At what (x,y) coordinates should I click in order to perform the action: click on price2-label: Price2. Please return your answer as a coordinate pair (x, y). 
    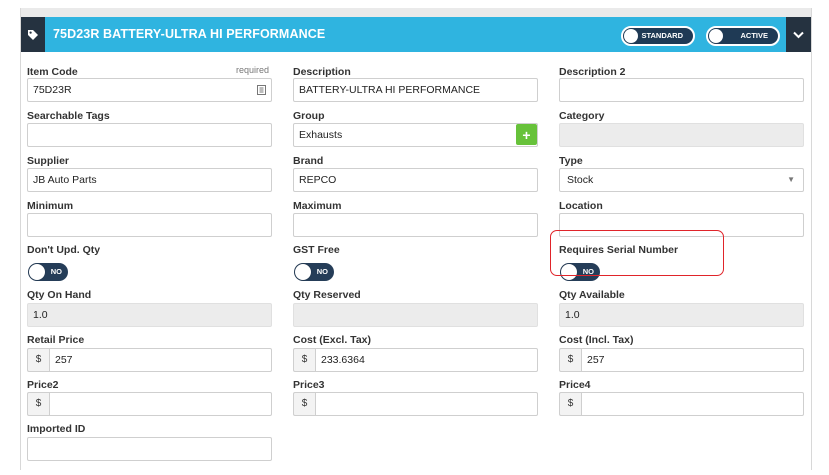
    Looking at the image, I should click on (43, 385).